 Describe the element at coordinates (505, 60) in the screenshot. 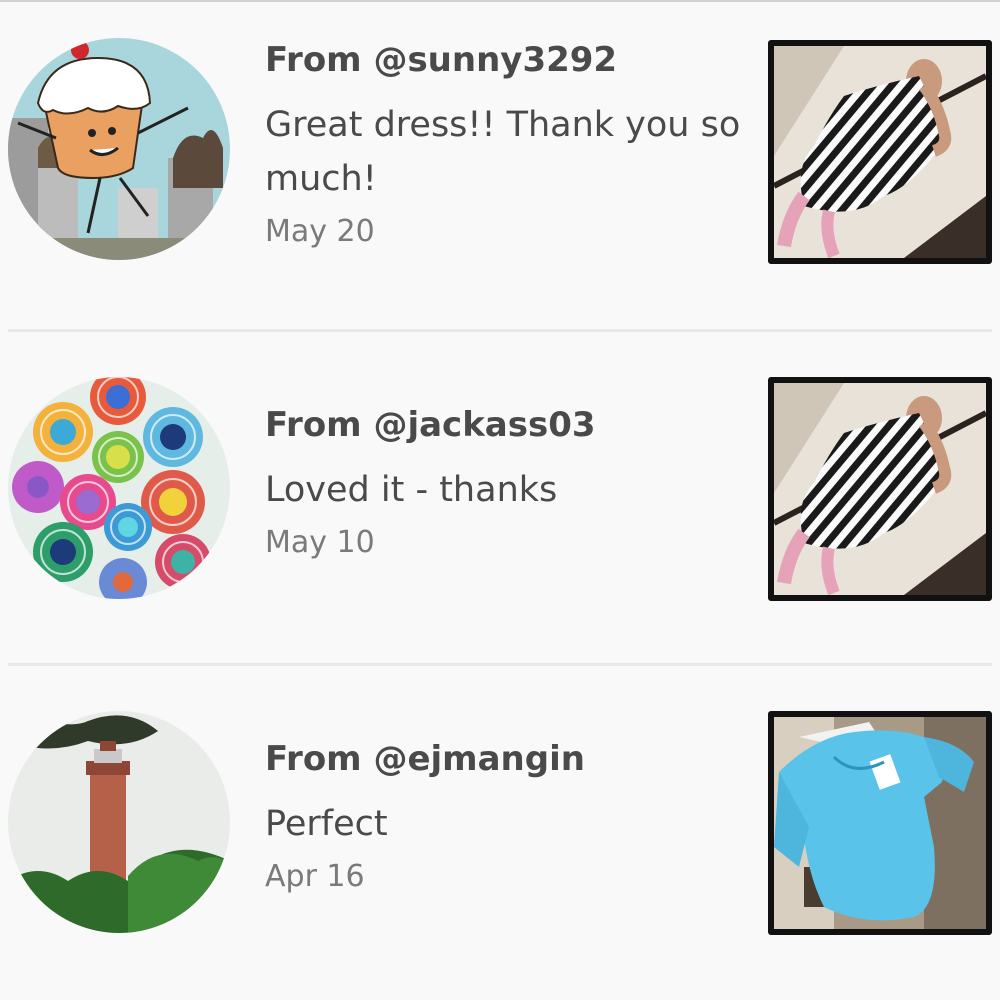

I see `feedback-sender: From @sunny3292` at that location.